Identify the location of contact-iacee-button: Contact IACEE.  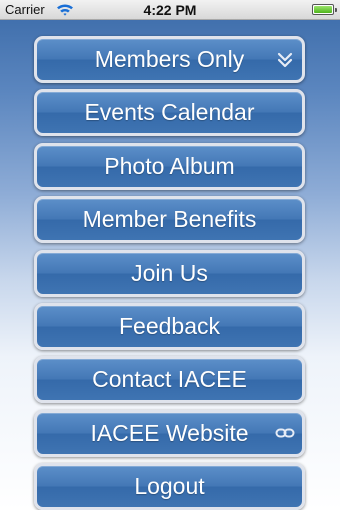
(169, 380).